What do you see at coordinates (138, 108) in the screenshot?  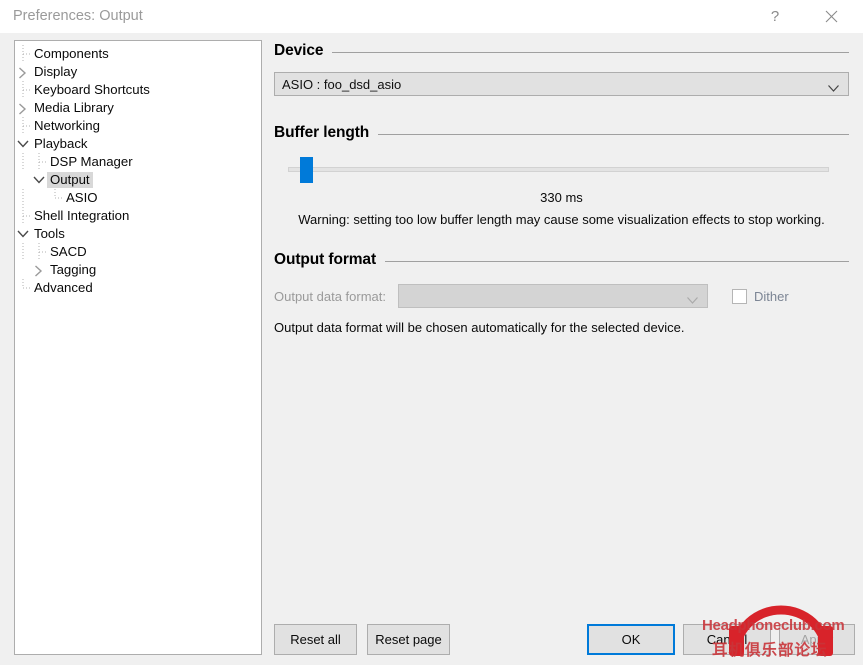 I see `sidebar-item-media-library: Media Library` at bounding box center [138, 108].